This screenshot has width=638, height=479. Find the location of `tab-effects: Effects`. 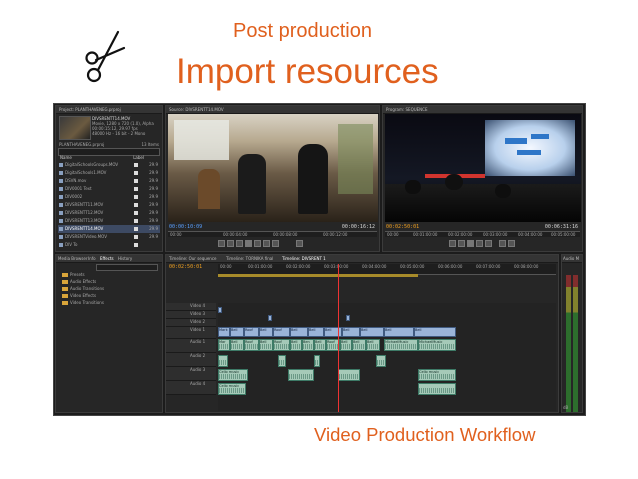

tab-effects: Effects is located at coordinates (107, 258).